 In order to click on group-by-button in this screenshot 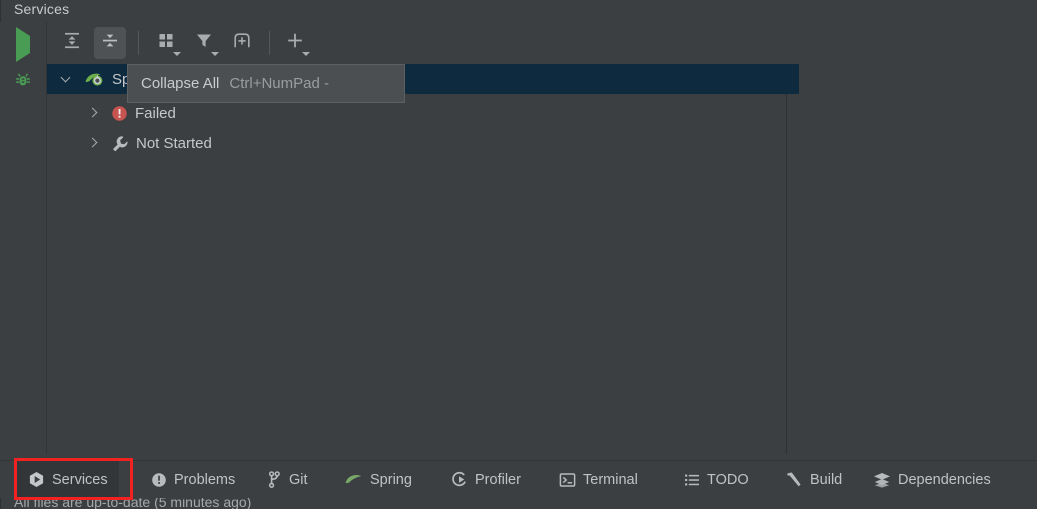, I will do `click(166, 43)`.